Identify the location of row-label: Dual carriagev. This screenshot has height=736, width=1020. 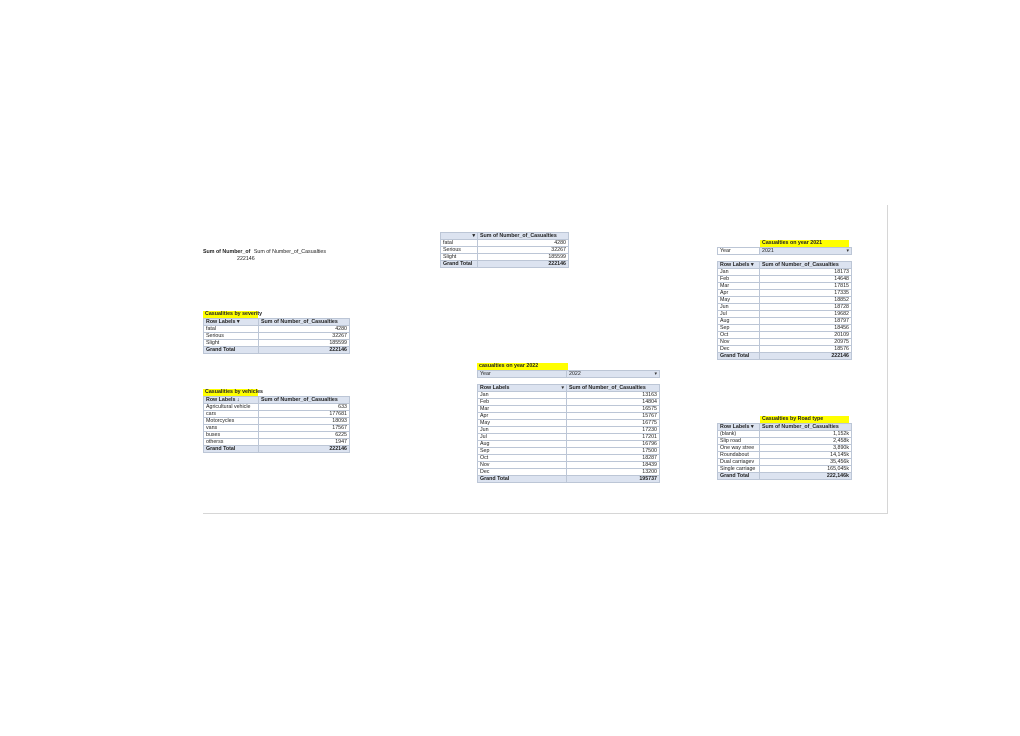
(738, 462).